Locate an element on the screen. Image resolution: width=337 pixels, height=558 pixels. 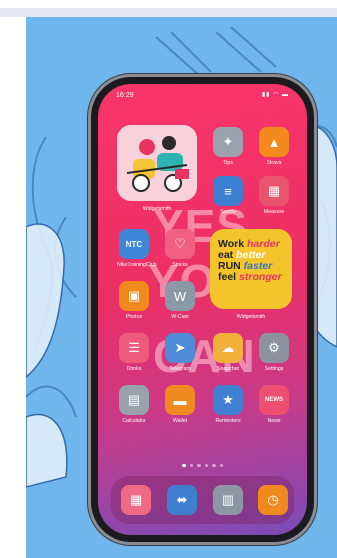
app-drinks: ☰ Drinks is located at coordinates (134, 352).